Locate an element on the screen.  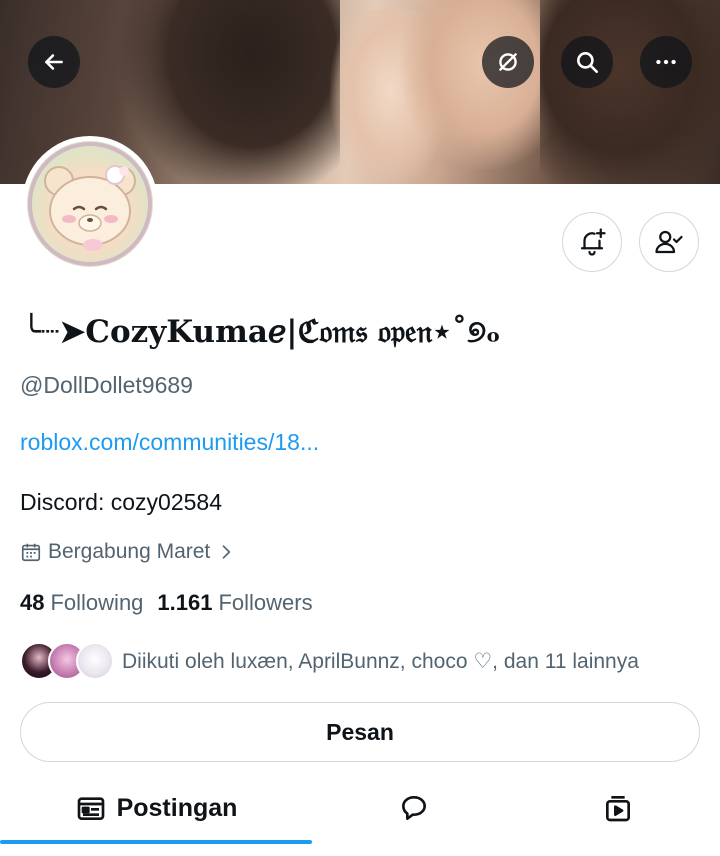
search-icon is located at coordinates (588, 63).